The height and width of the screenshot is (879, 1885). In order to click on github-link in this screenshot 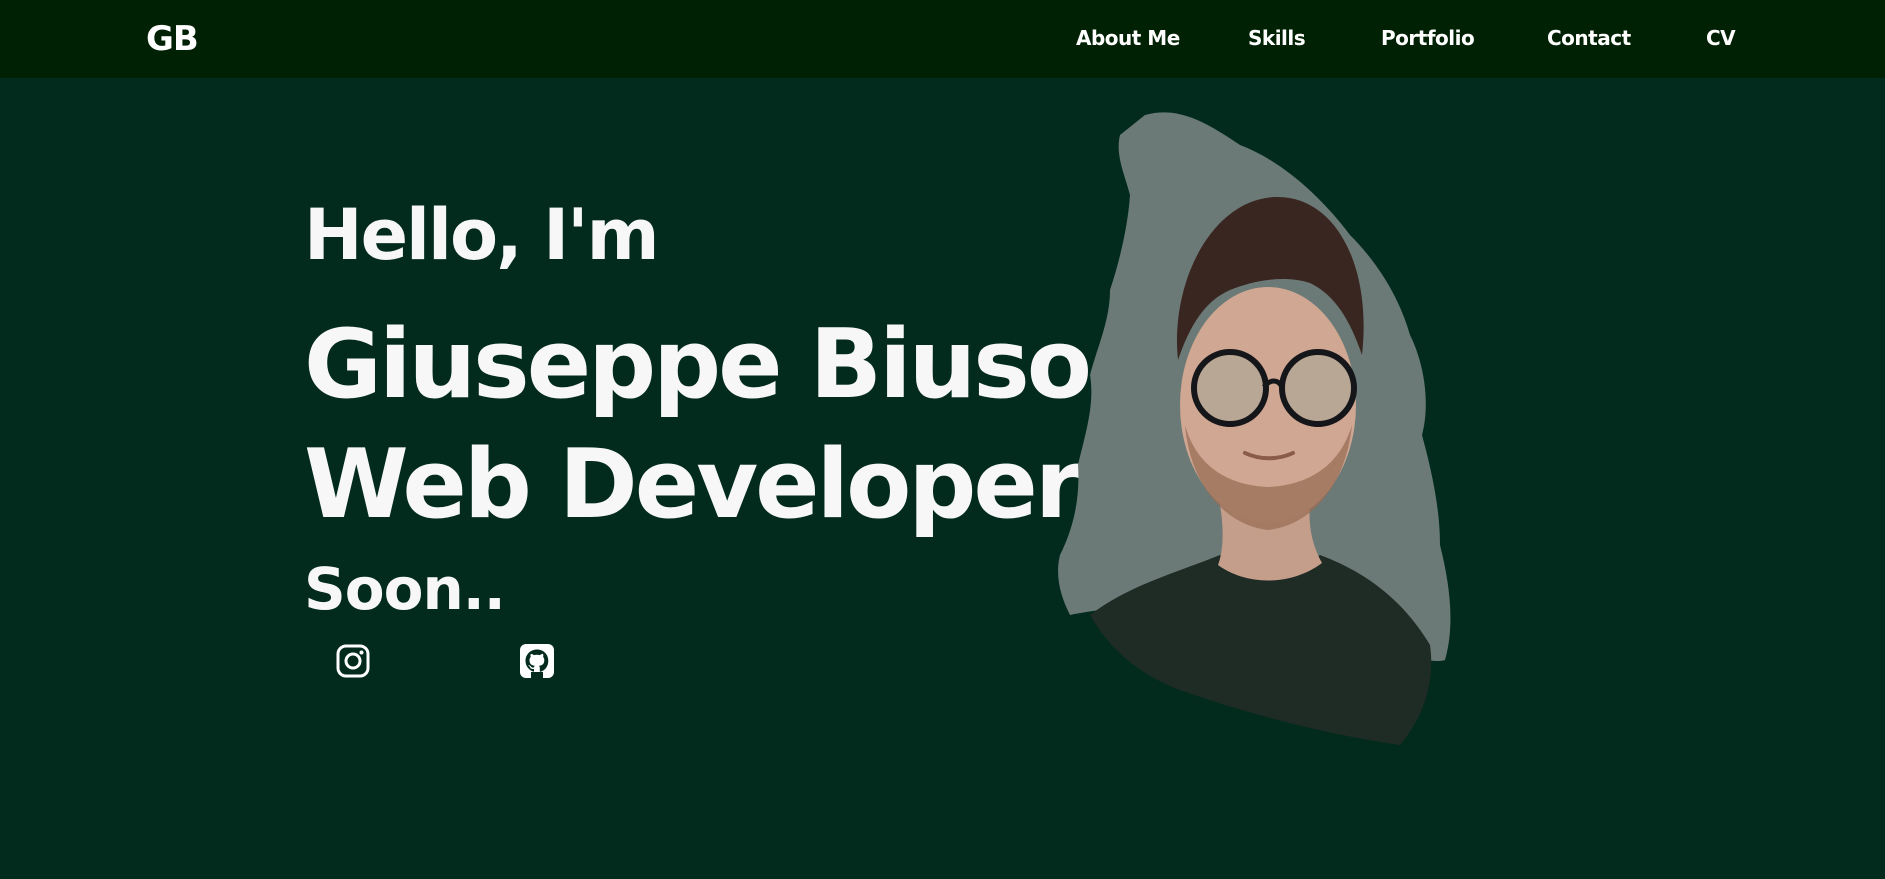, I will do `click(537, 661)`.